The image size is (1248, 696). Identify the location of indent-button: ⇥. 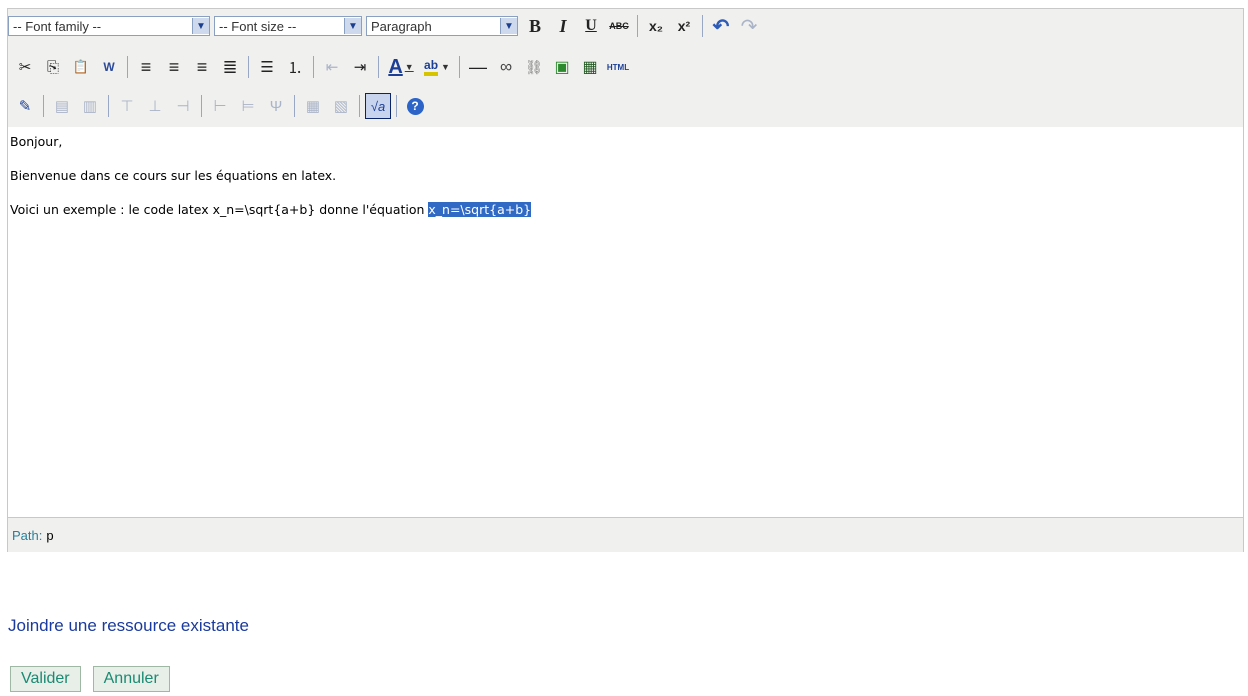
(360, 67).